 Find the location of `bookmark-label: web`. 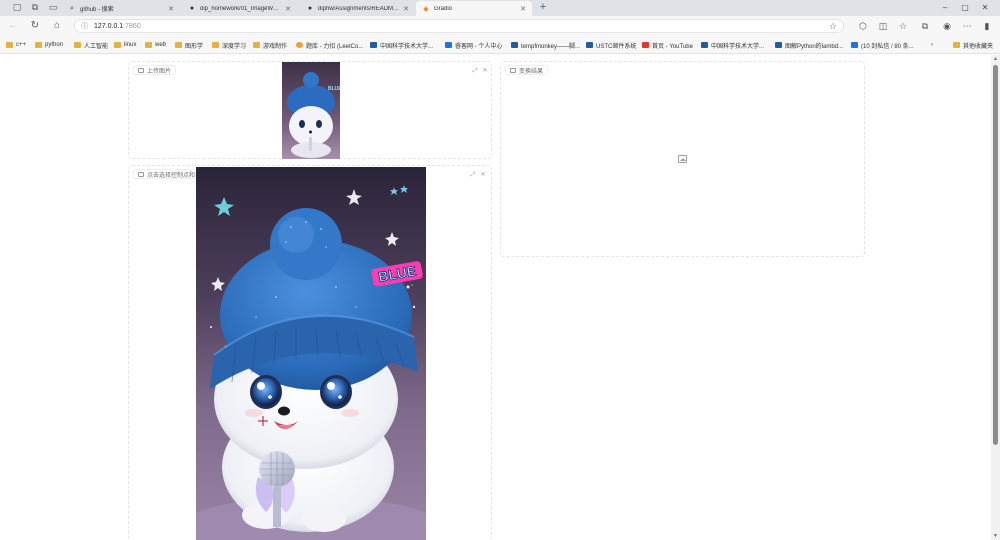

bookmark-label: web is located at coordinates (161, 45).